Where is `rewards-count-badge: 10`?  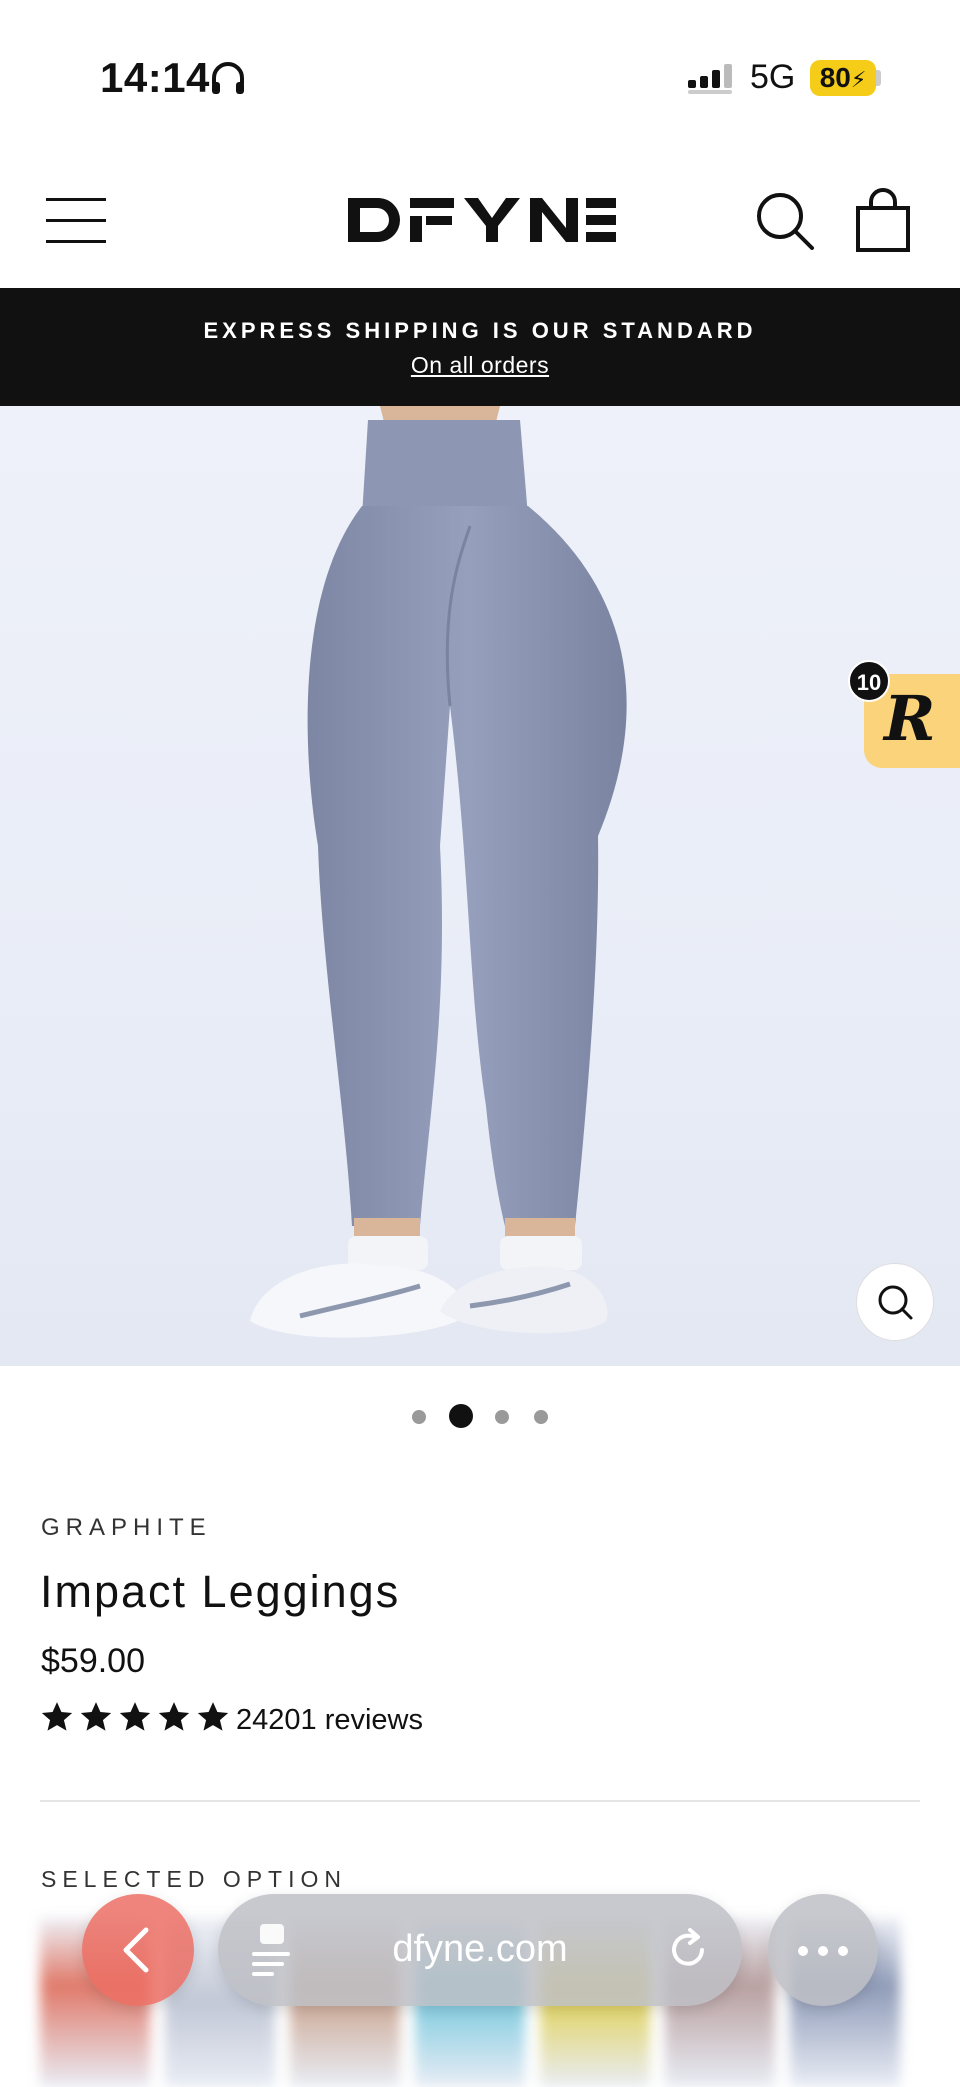
rewards-count-badge: 10 is located at coordinates (869, 681).